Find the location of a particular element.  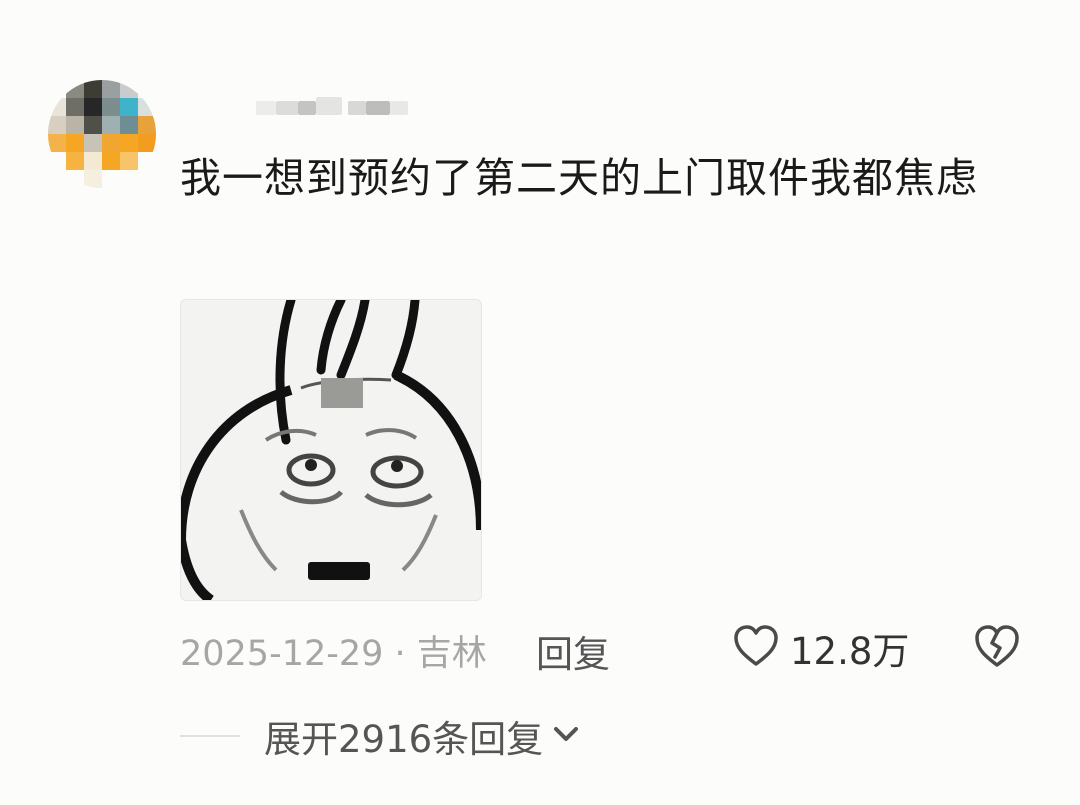

heart-outline-icon is located at coordinates (756, 648).